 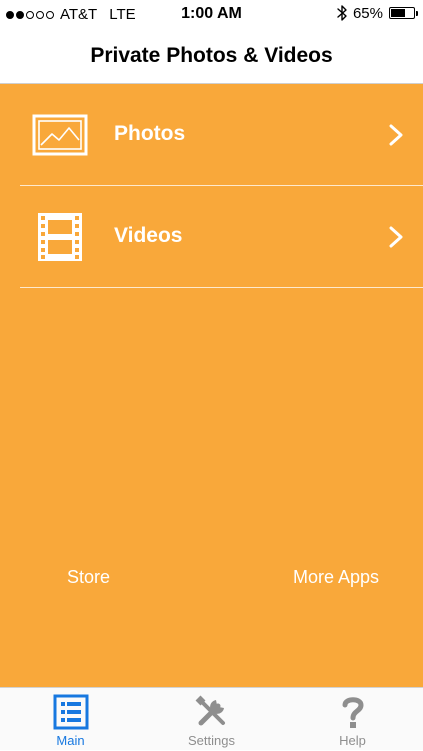 I want to click on battery-level-fill, so click(x=398, y=13).